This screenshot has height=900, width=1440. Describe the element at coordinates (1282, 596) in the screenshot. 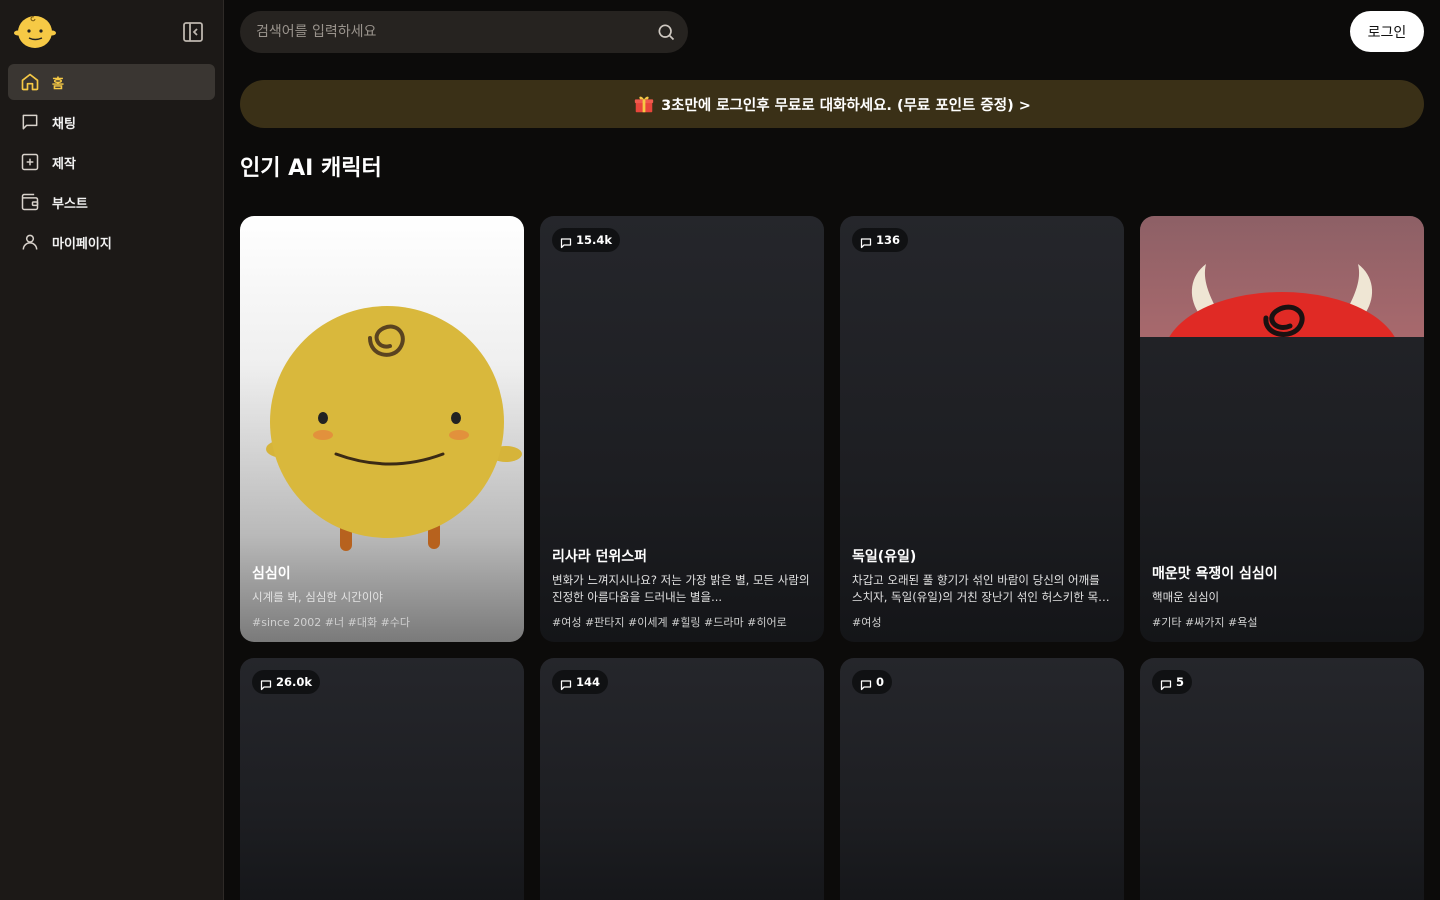

I see `card-info: 매운맛 욕쟁이 심심이 핵매운 심심이 #기타 #싸가지 #욕설` at that location.